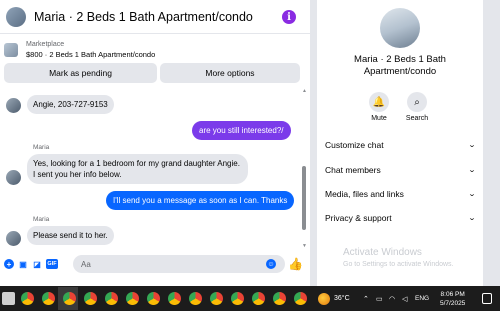 The width and height of the screenshot is (500, 311). Describe the element at coordinates (70, 235) in the screenshot. I see `message-bubble-incoming: Please send it to her.` at that location.